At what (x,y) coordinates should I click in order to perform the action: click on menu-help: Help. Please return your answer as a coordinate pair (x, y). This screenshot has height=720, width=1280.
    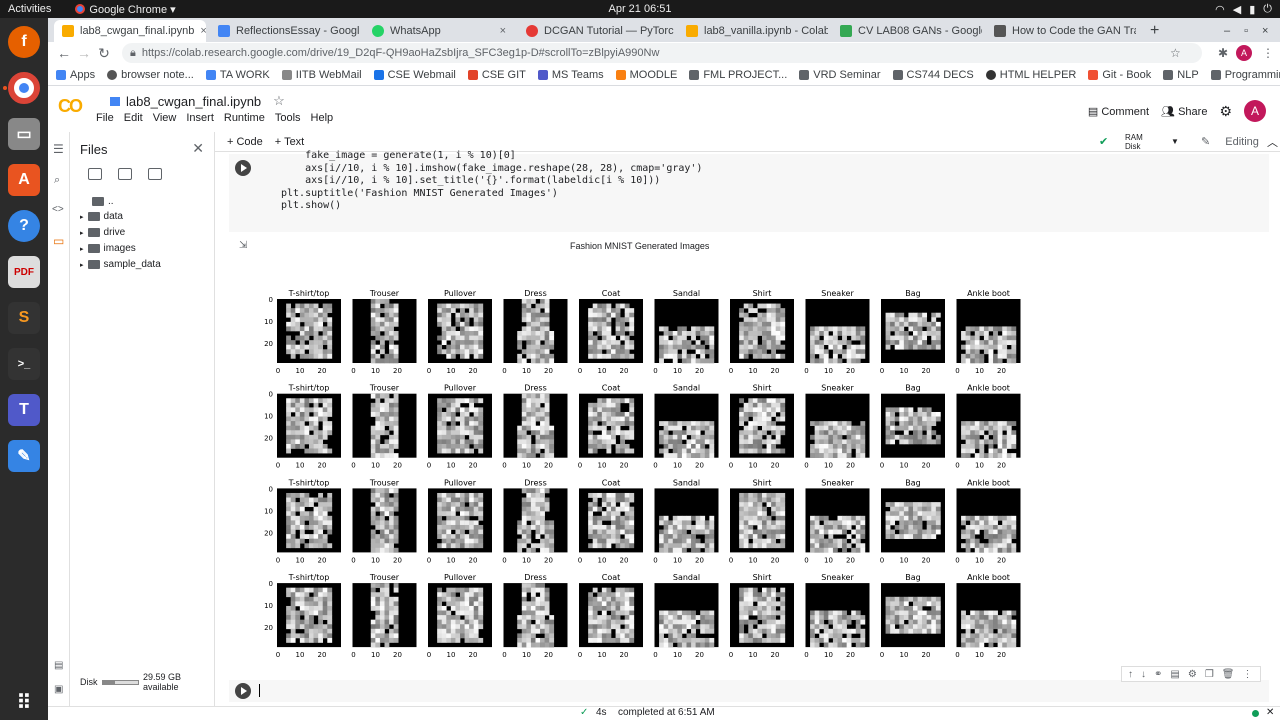
    Looking at the image, I should click on (322, 118).